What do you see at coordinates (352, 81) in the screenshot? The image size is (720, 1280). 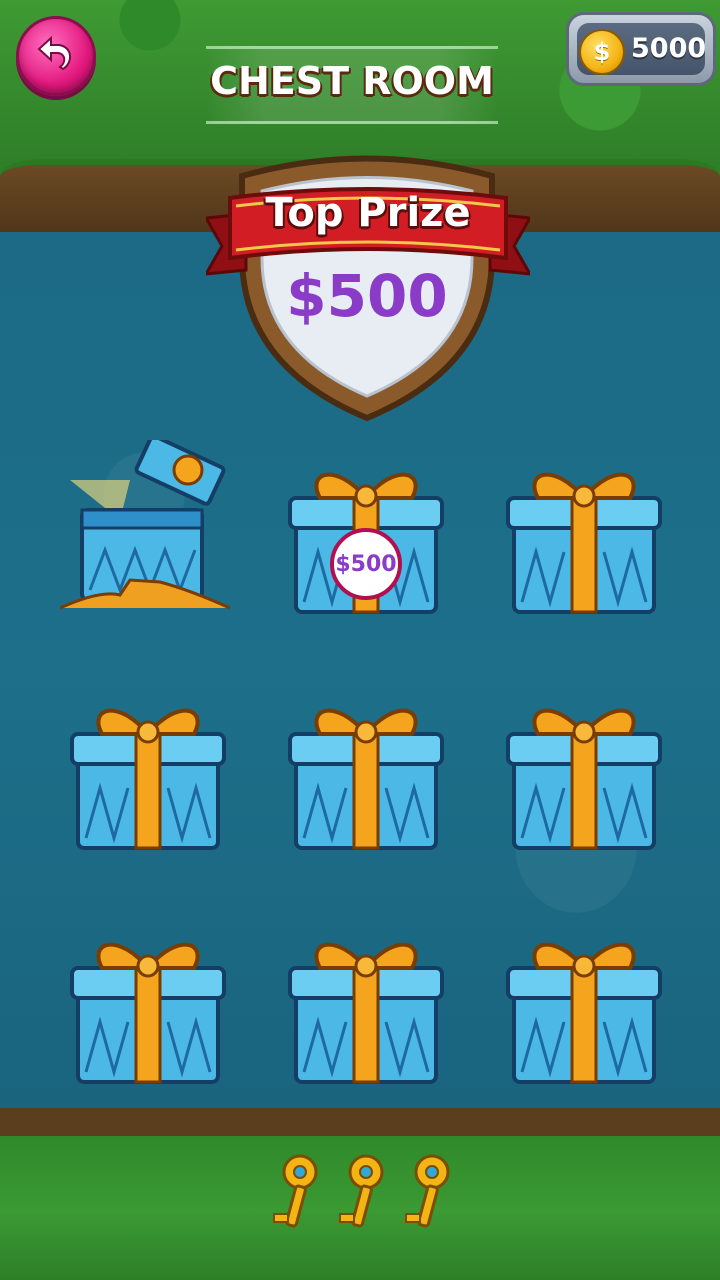 I see `page-title: CHEST ROOM` at bounding box center [352, 81].